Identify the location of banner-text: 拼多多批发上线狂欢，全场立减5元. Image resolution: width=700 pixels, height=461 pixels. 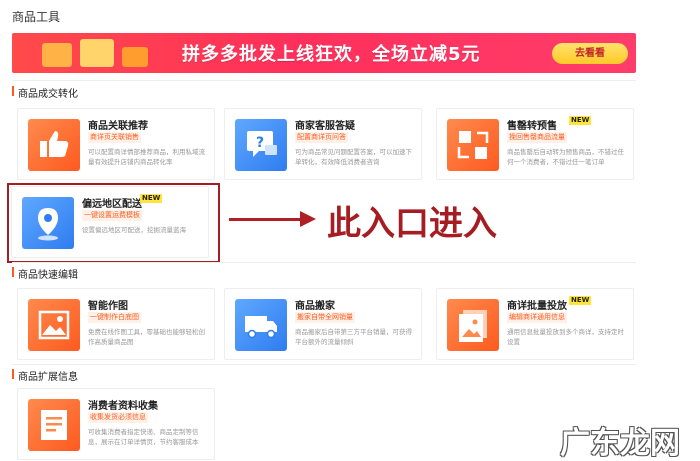
(331, 54).